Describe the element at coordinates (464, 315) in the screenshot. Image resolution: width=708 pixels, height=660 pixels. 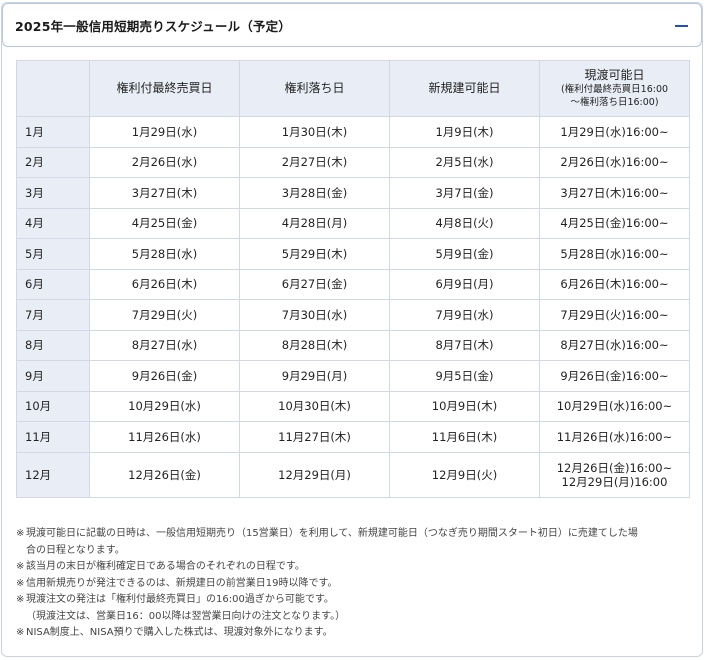
I see `new-position-day-cell: 7月9日(水)` at that location.